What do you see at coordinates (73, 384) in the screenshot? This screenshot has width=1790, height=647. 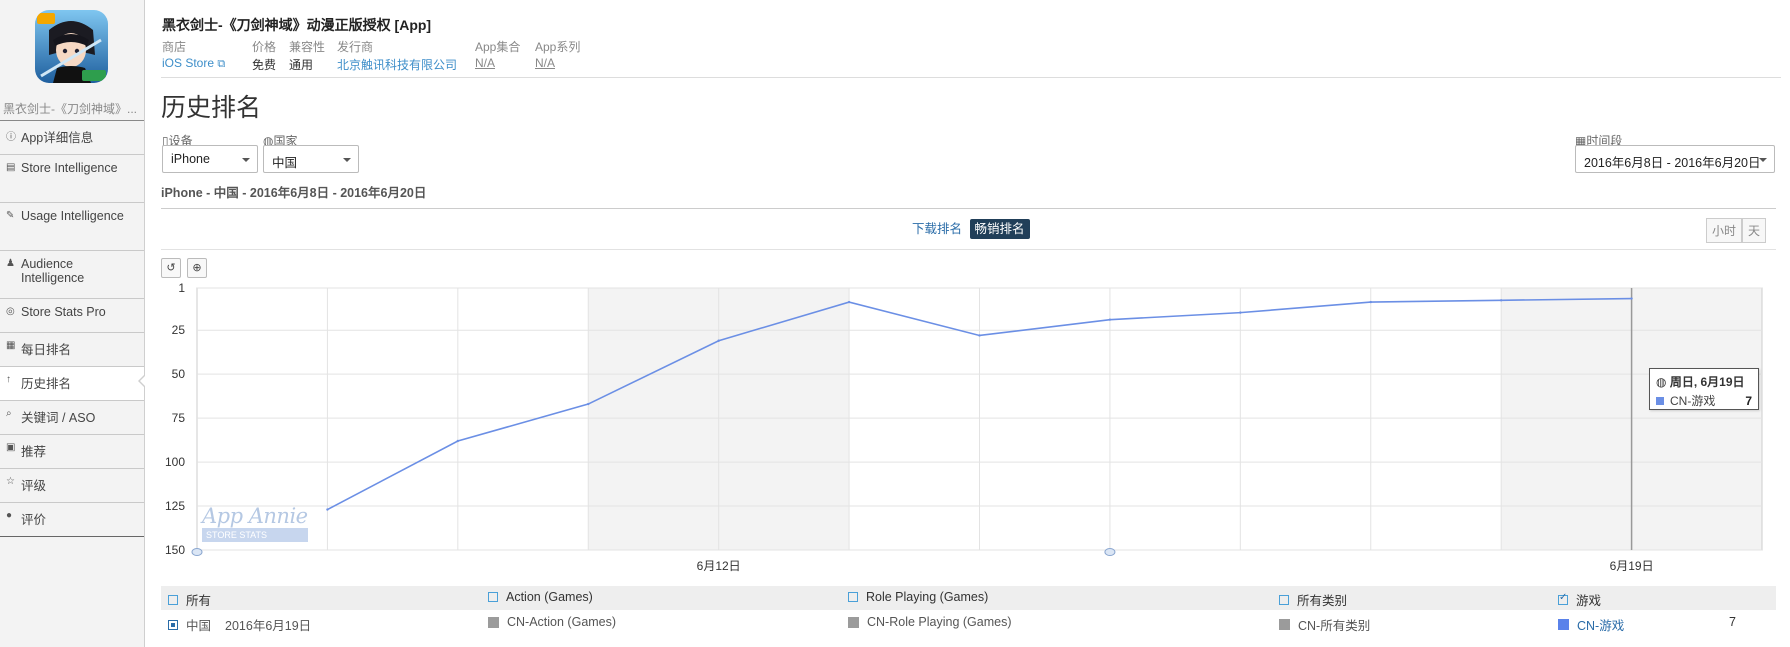 I see `sidebar-item-history-rank: ↑ 历史排名` at bounding box center [73, 384].